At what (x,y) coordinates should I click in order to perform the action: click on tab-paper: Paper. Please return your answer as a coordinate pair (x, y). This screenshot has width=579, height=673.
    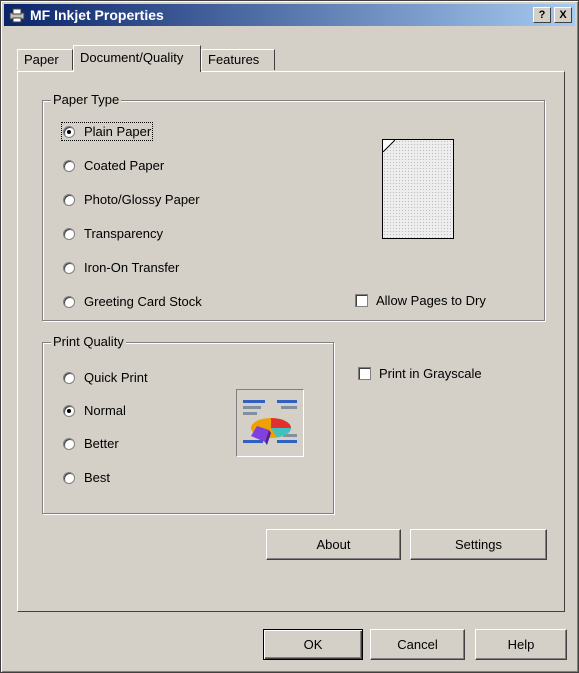
    Looking at the image, I should click on (45, 59).